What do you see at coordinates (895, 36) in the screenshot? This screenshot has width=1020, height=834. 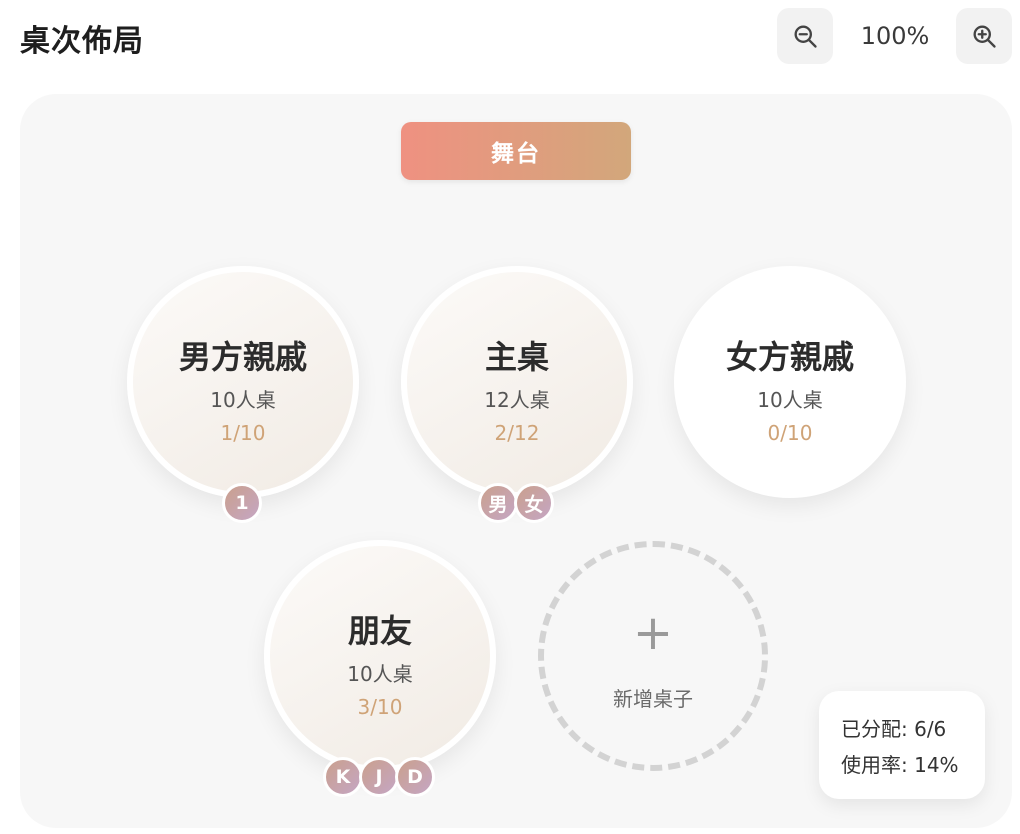 I see `zoom-level: 100%` at bounding box center [895, 36].